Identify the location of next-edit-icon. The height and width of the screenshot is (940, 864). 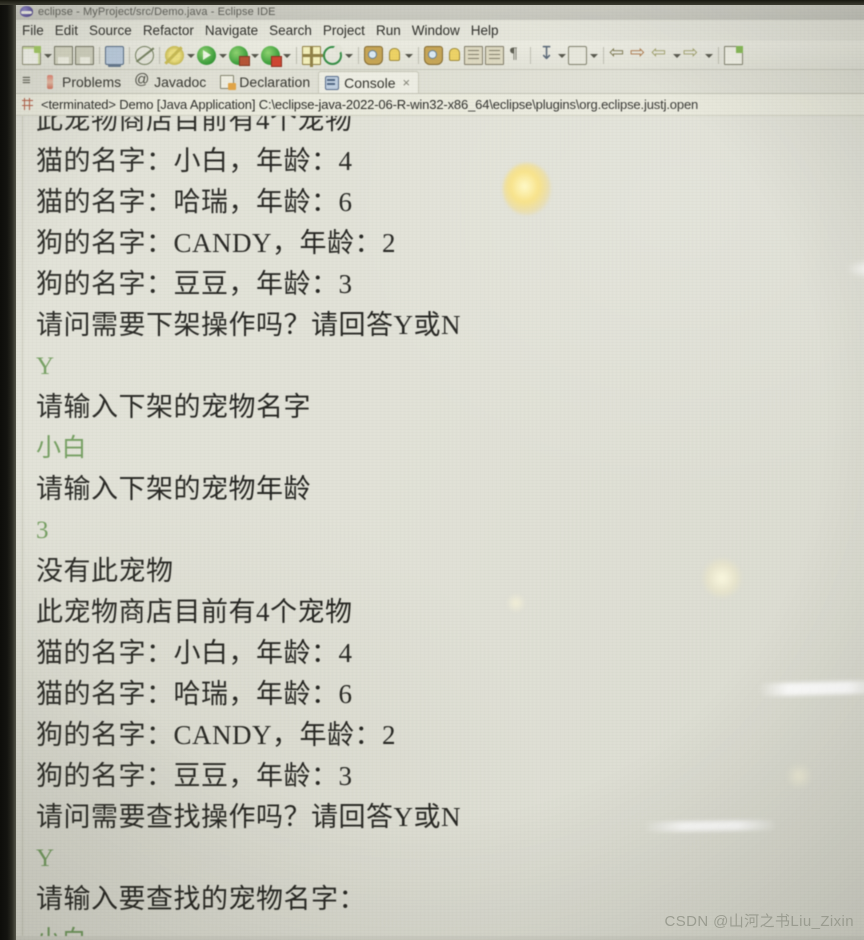
(692, 53).